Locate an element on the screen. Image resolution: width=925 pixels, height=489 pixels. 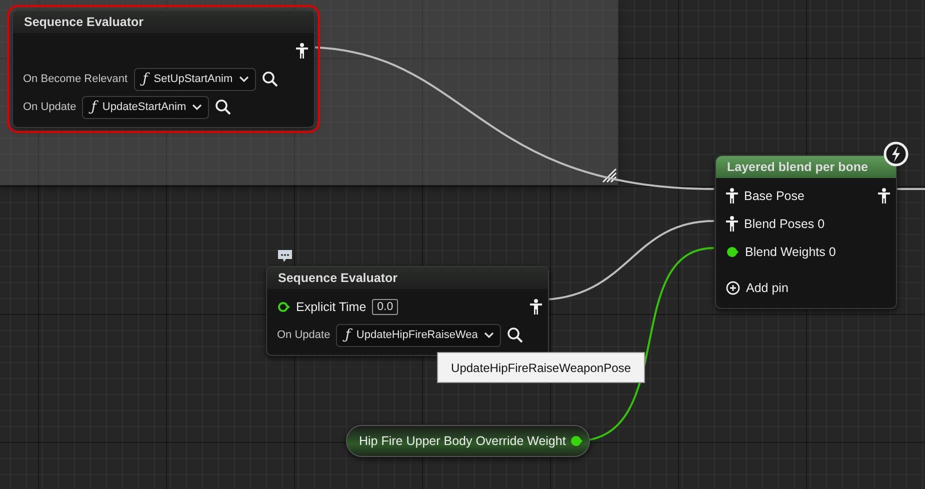
pin-label: Blend Poses 0 is located at coordinates (784, 224).